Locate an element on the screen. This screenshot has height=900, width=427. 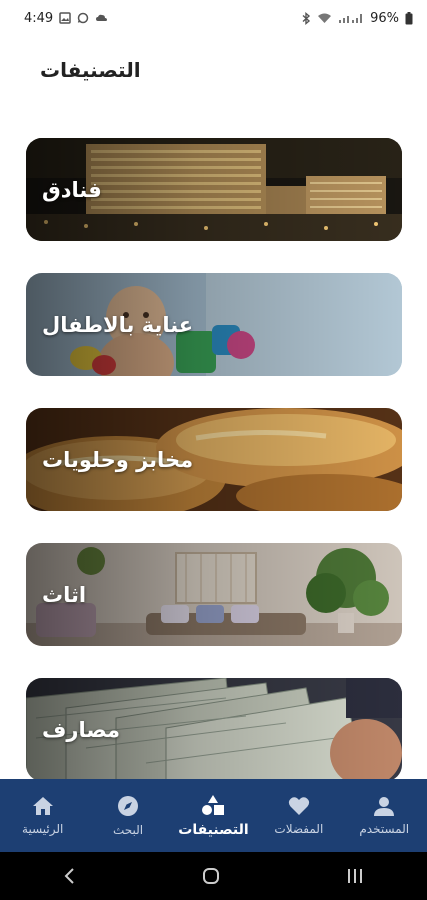
status-left: 4:49 is located at coordinates (66, 18).